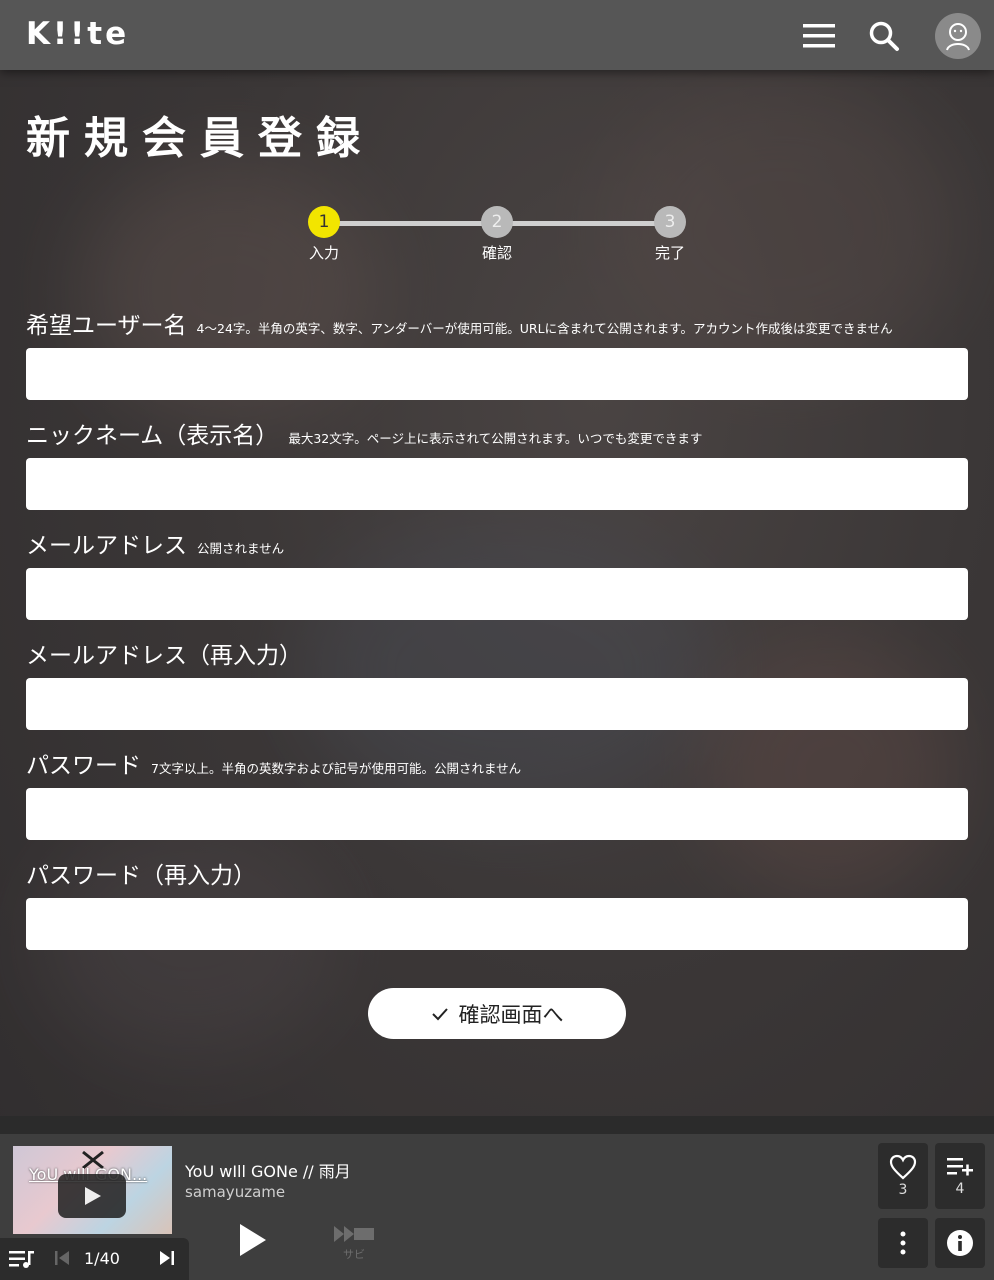  I want to click on password-input, so click(497, 814).